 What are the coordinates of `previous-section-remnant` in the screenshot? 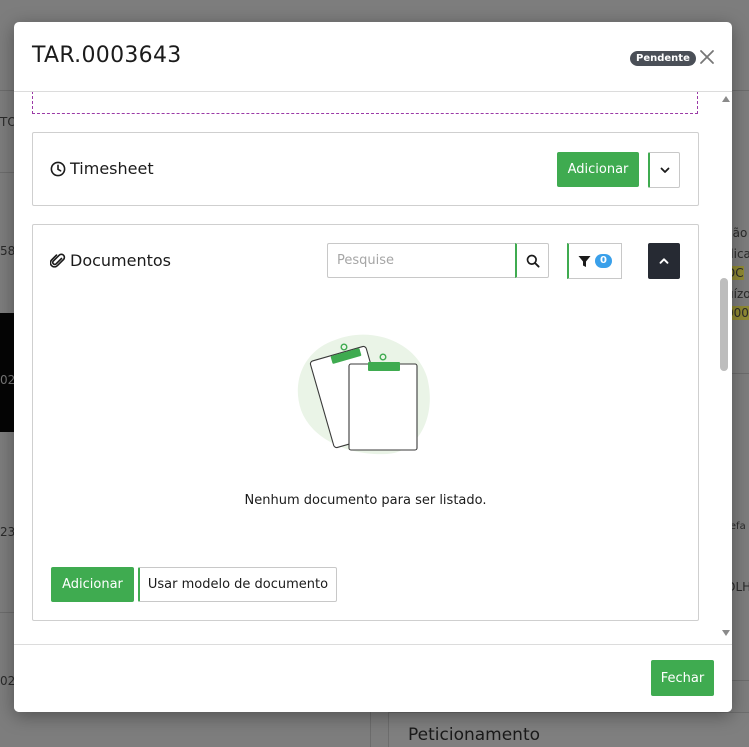 It's located at (365, 103).